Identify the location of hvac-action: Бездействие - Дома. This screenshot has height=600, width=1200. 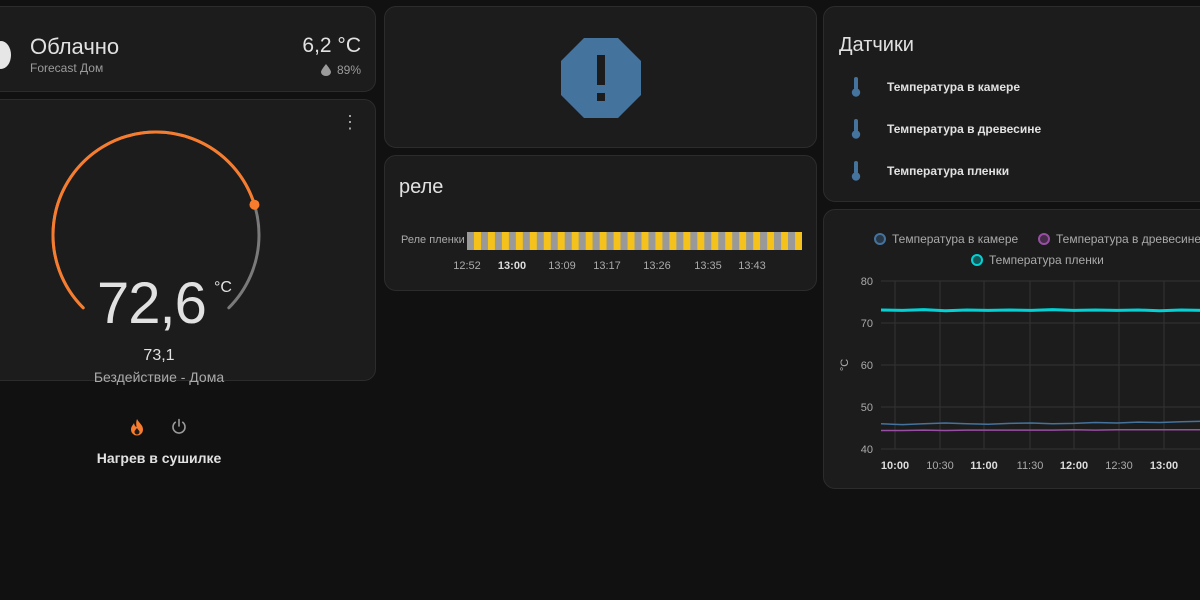
(159, 377).